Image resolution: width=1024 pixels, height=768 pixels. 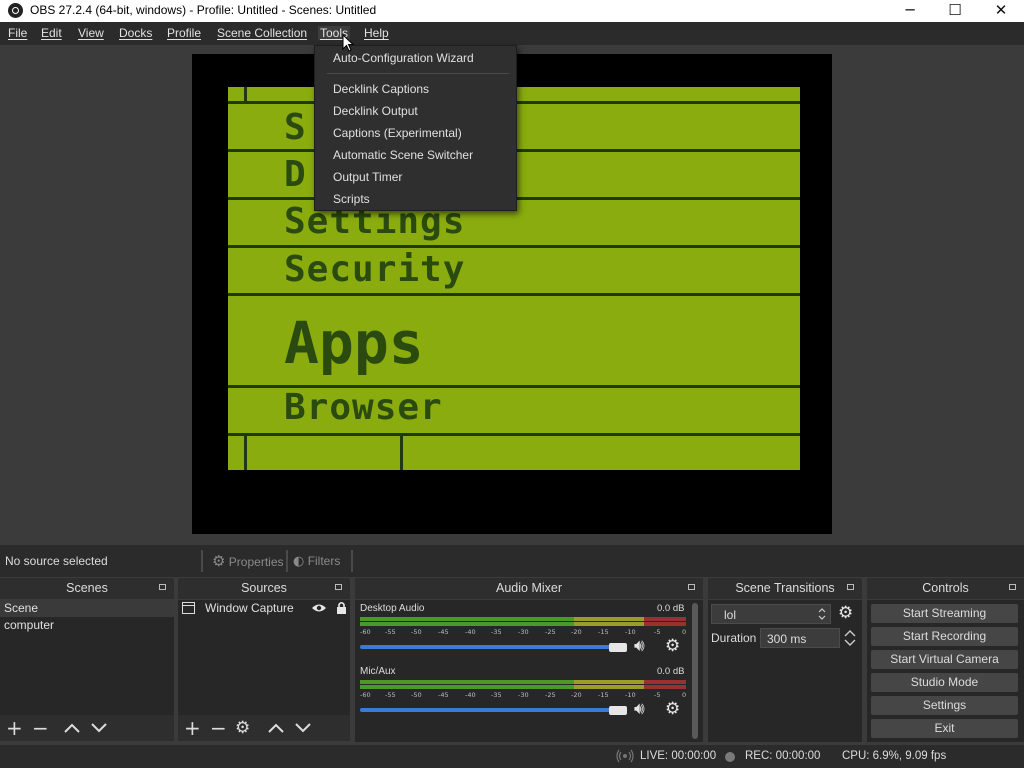 What do you see at coordinates (850, 638) in the screenshot?
I see `duration-stepper-icon` at bounding box center [850, 638].